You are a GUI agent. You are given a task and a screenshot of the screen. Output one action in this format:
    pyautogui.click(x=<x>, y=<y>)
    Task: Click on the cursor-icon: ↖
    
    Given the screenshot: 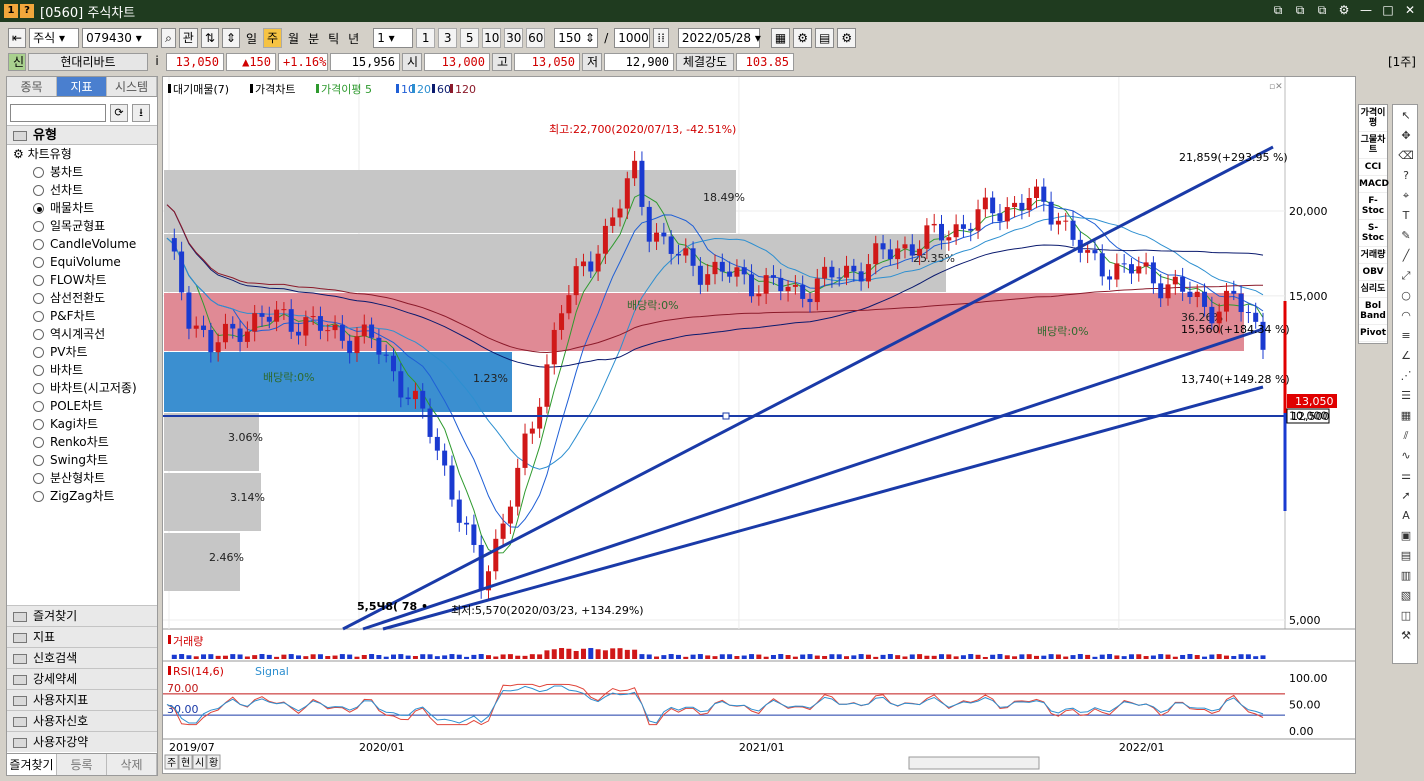 What is the action you would take?
    pyautogui.click(x=1406, y=116)
    